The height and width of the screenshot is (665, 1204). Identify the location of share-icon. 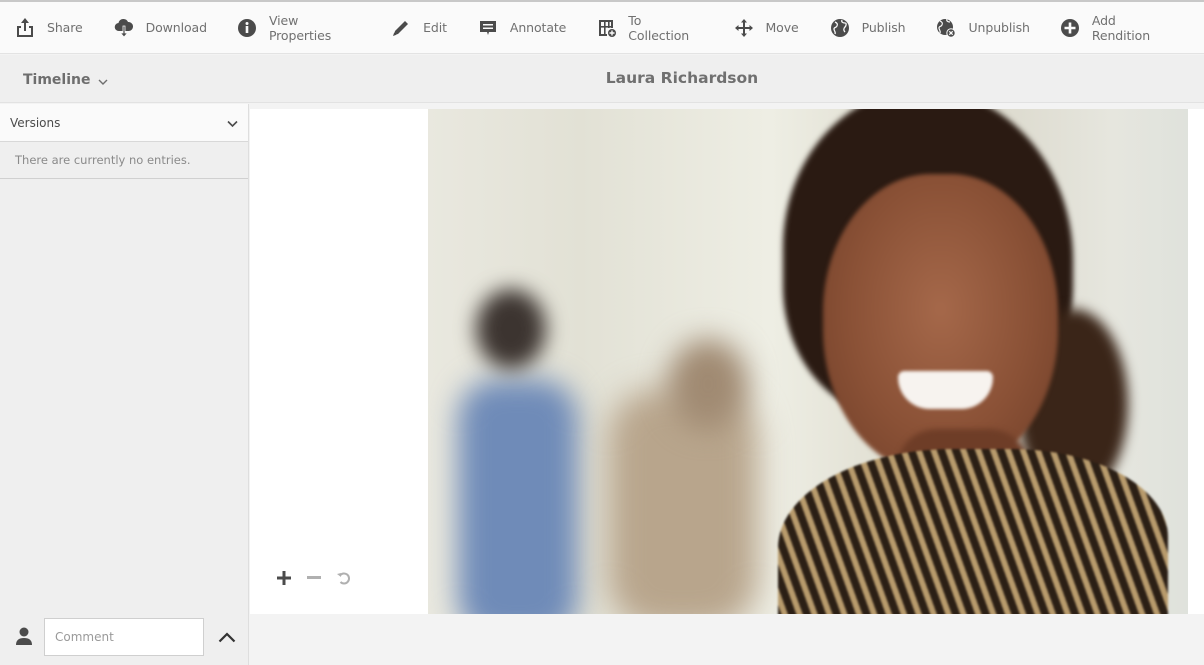
(25, 28).